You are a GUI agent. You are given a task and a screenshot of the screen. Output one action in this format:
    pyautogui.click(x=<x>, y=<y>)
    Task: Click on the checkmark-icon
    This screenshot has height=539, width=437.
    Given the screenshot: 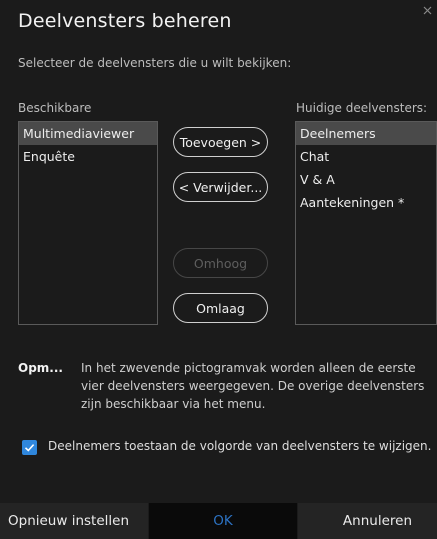 What is the action you would take?
    pyautogui.click(x=29, y=448)
    